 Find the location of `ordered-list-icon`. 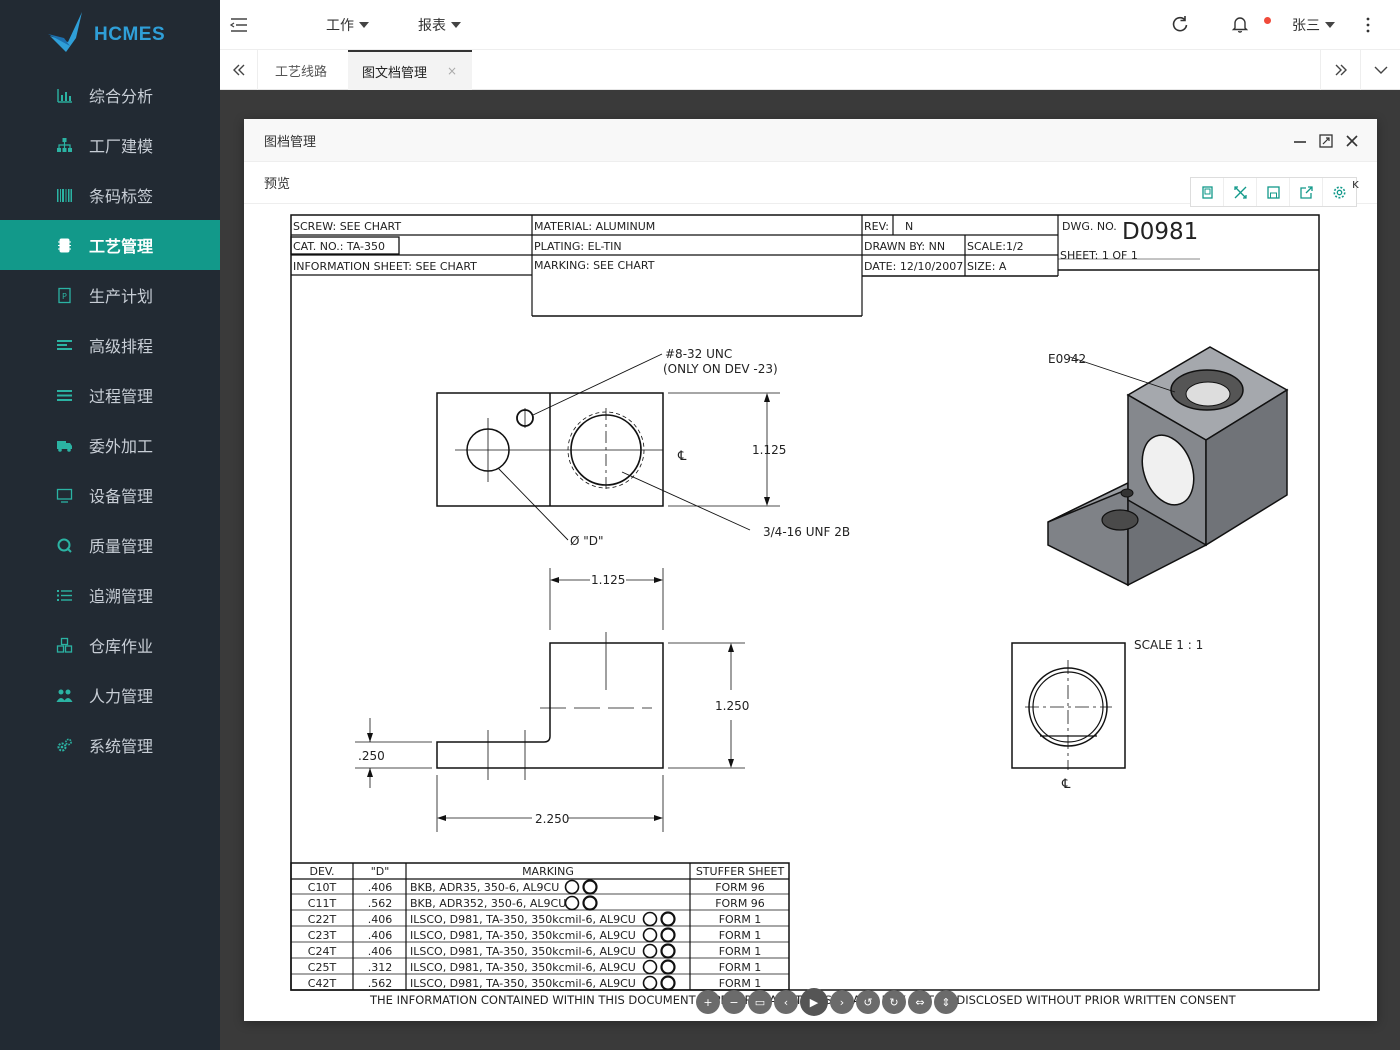

ordered-list-icon is located at coordinates (64, 595).